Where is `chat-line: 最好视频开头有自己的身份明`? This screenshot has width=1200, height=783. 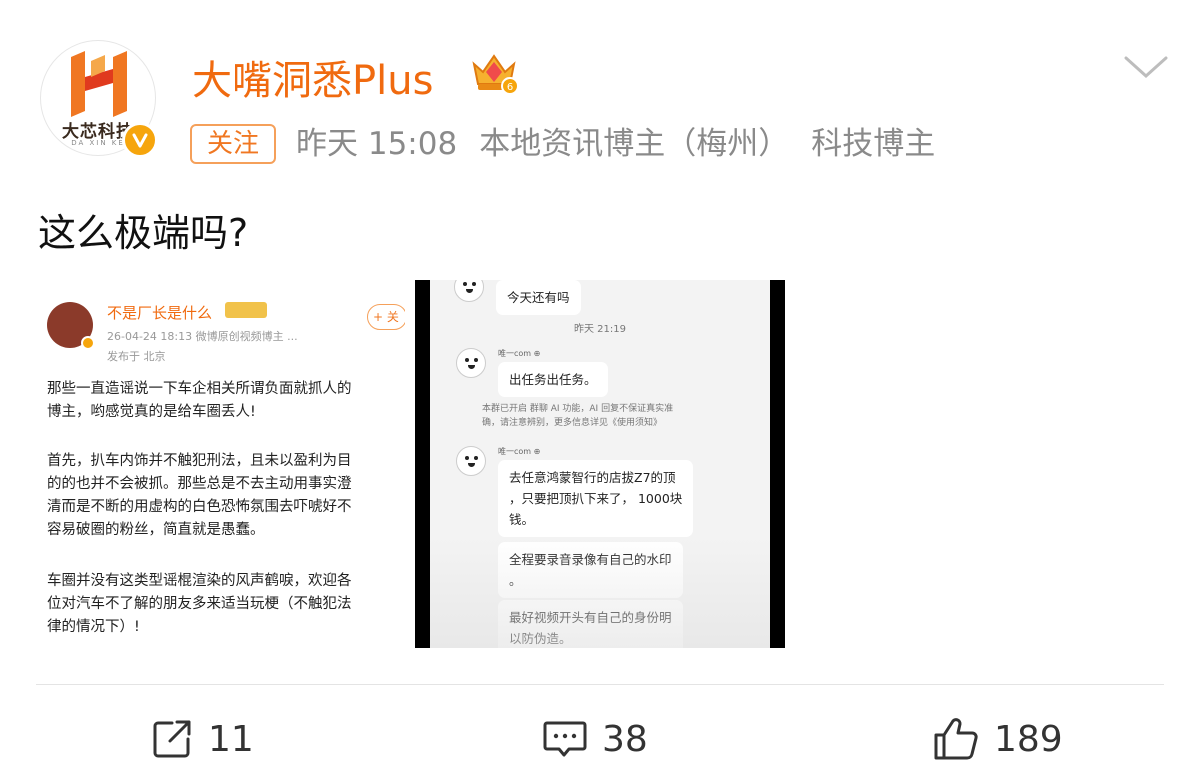 chat-line: 最好视频开头有自己的身份明 is located at coordinates (590, 617).